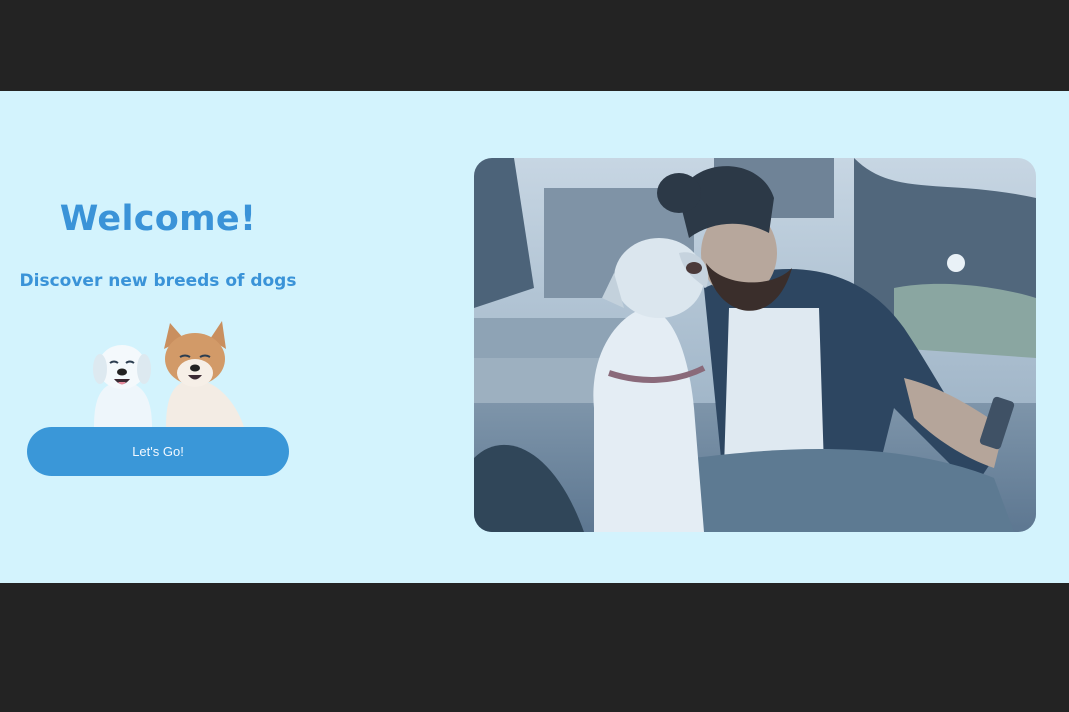  What do you see at coordinates (122, 386) in the screenshot?
I see `white-dog` at bounding box center [122, 386].